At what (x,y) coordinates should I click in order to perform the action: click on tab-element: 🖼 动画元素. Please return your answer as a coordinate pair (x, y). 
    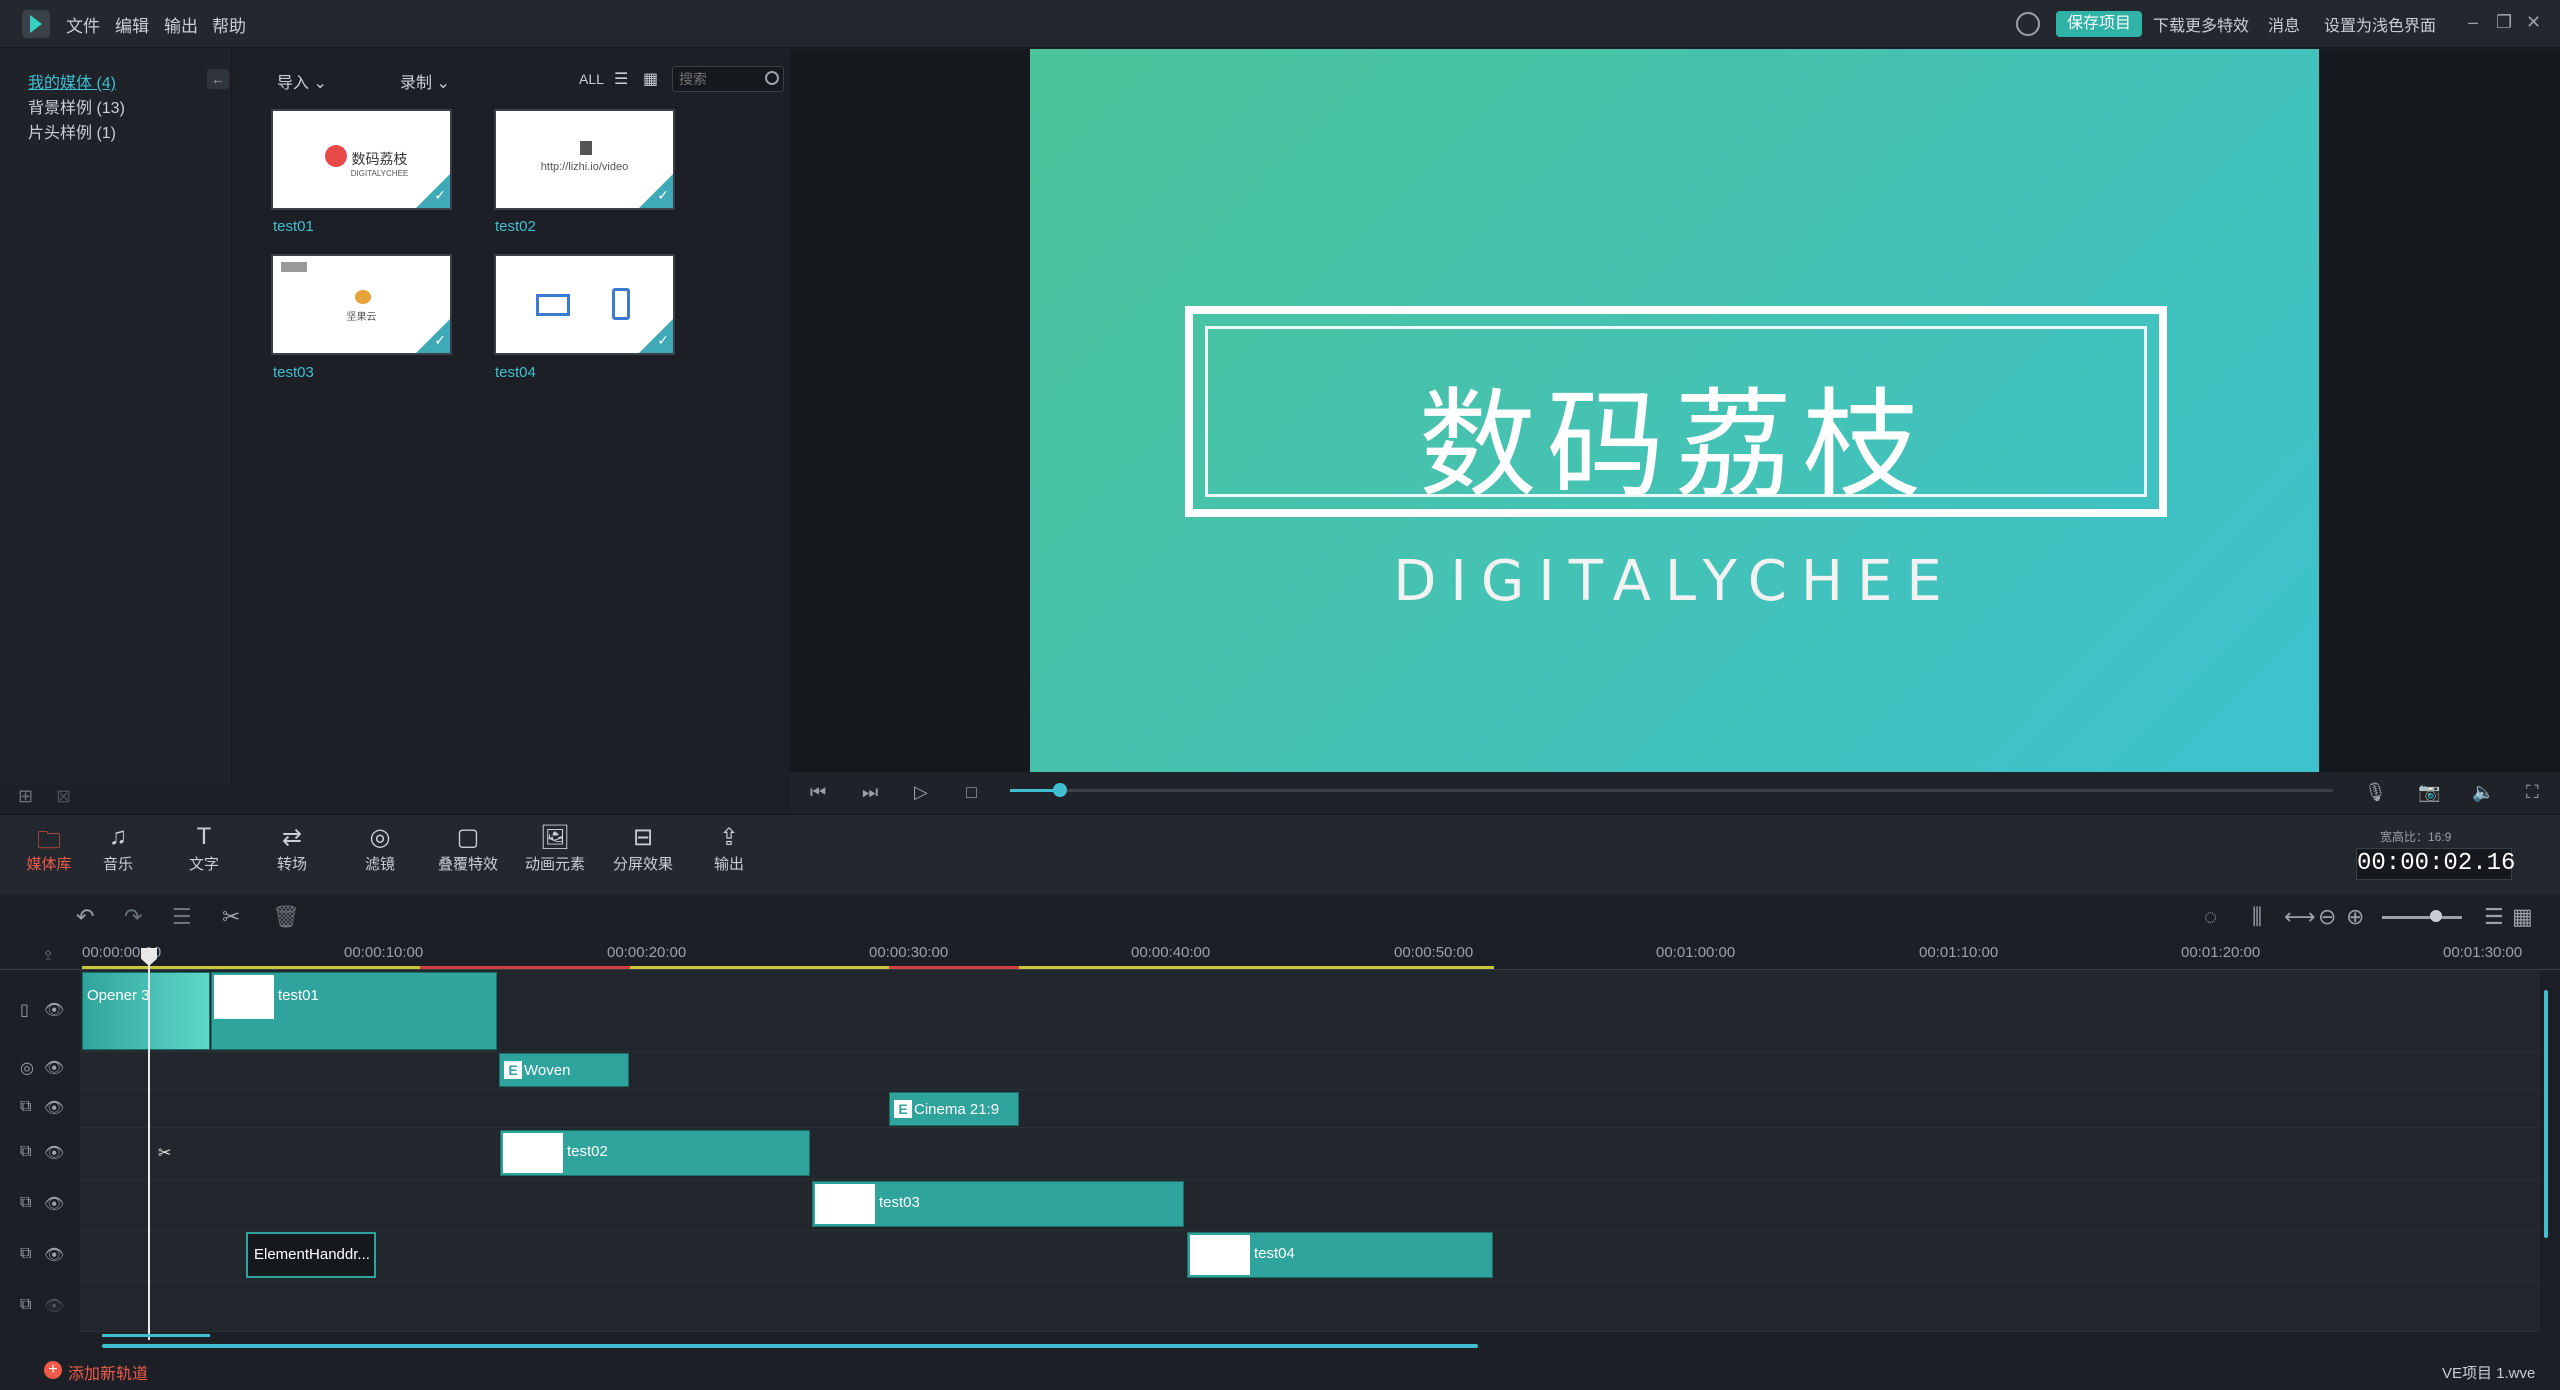
    Looking at the image, I should click on (555, 848).